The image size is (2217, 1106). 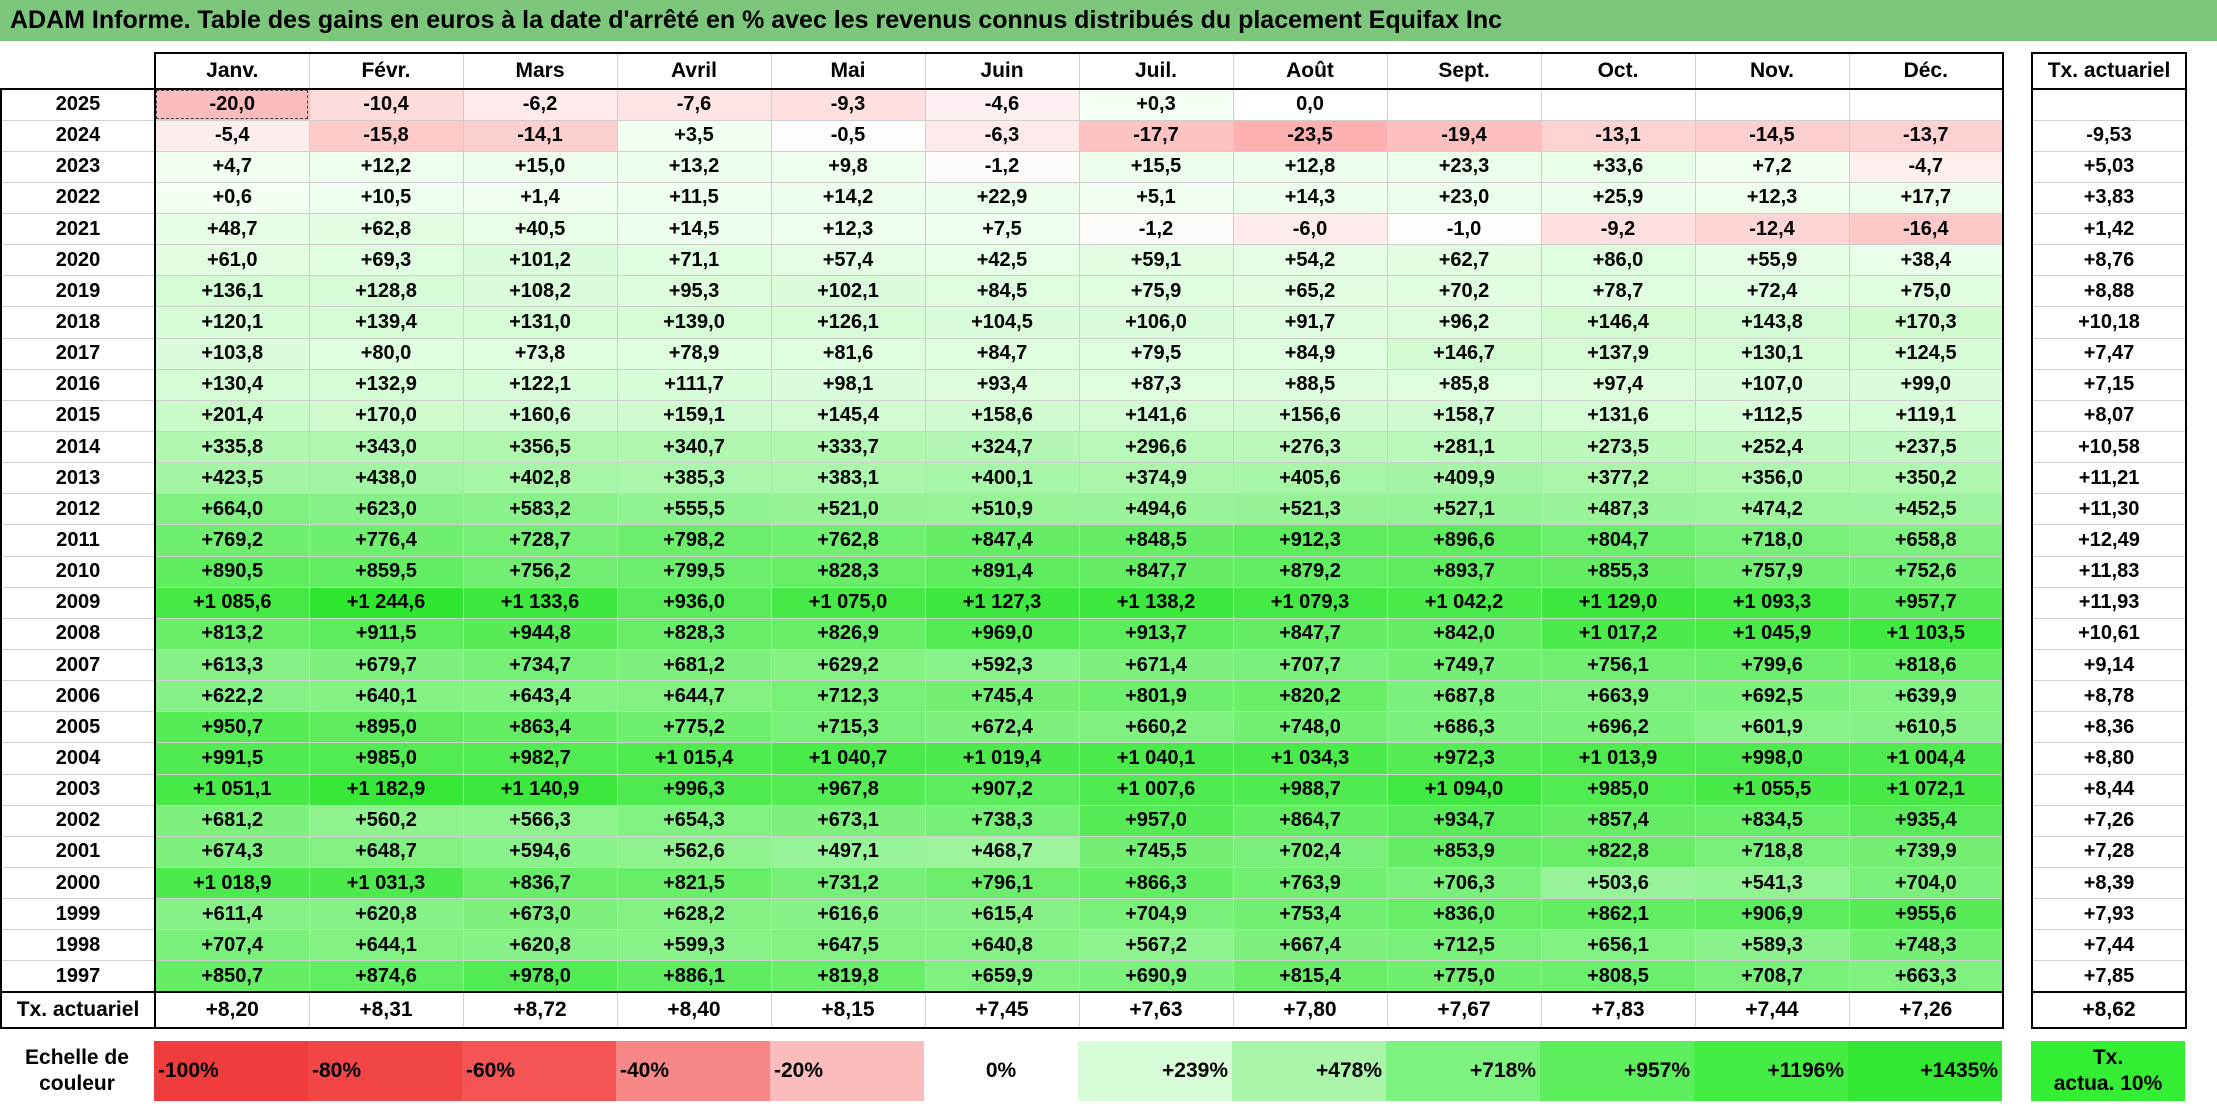 I want to click on value-cell: +748,0, so click(x=1310, y=727).